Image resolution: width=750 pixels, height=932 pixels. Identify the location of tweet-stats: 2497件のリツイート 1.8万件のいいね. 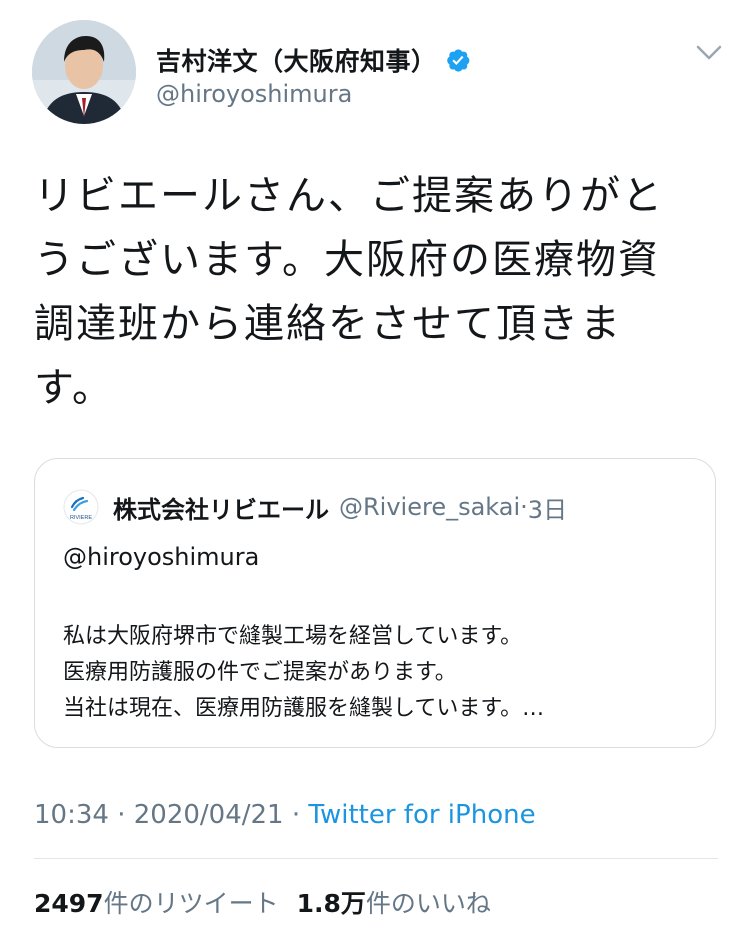
(262, 902).